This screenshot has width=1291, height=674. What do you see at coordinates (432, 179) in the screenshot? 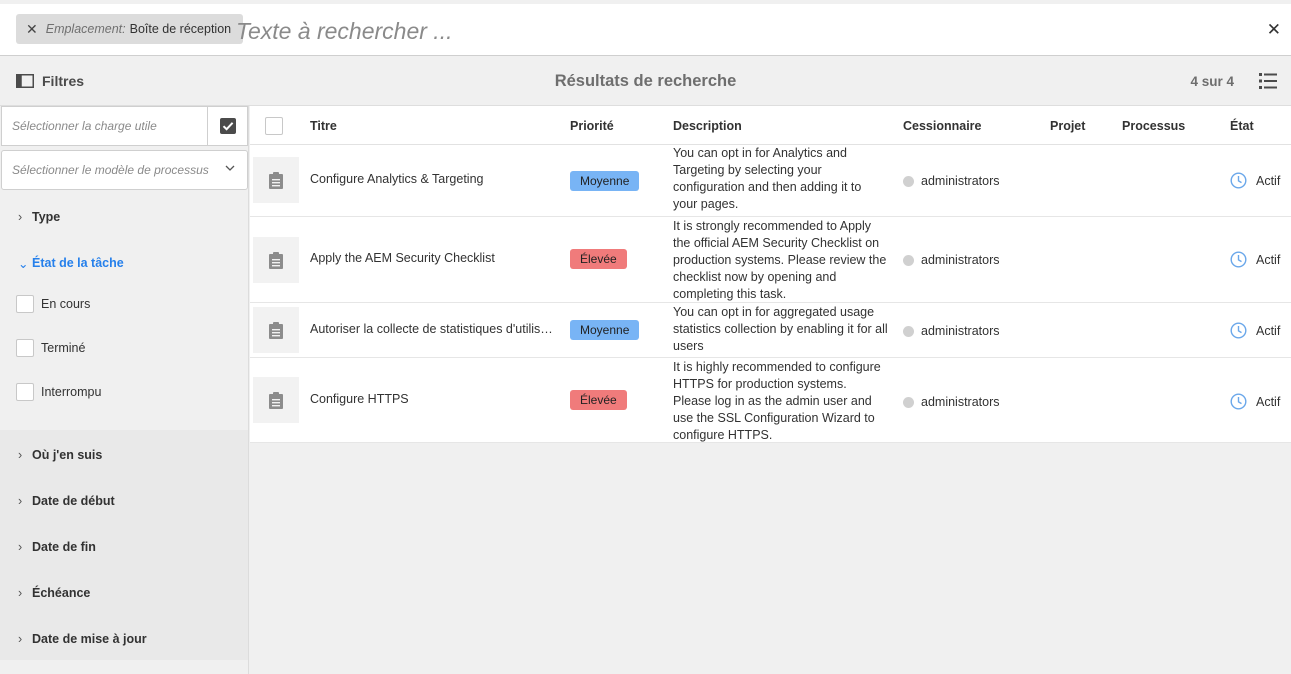
I see `task-title: Configure Analytics & Targeting` at bounding box center [432, 179].